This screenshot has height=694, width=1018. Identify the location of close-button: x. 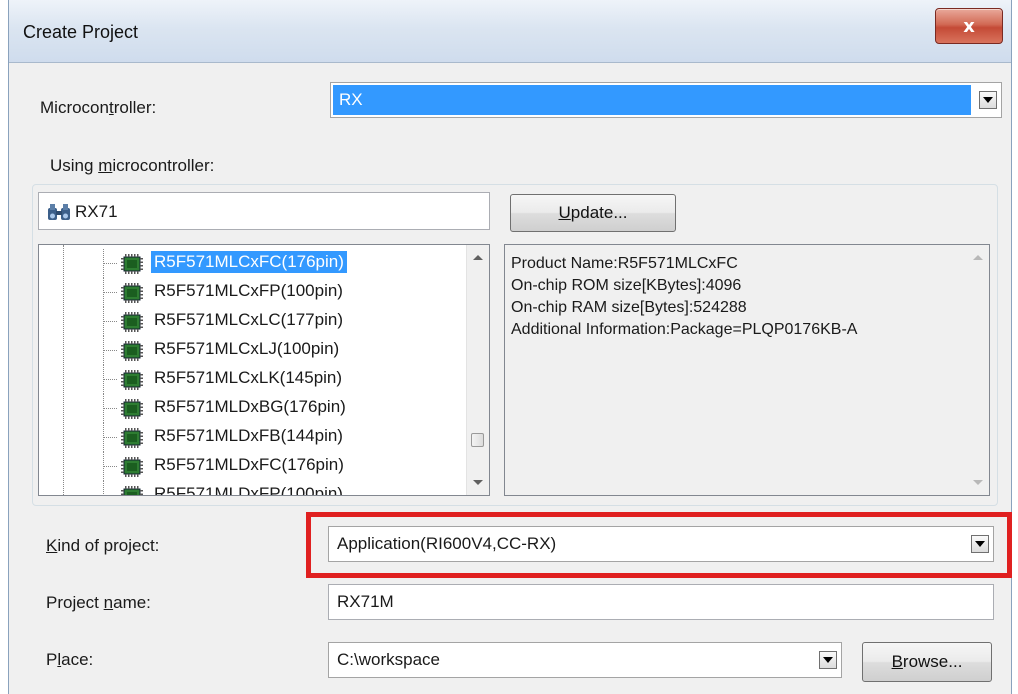
(969, 26).